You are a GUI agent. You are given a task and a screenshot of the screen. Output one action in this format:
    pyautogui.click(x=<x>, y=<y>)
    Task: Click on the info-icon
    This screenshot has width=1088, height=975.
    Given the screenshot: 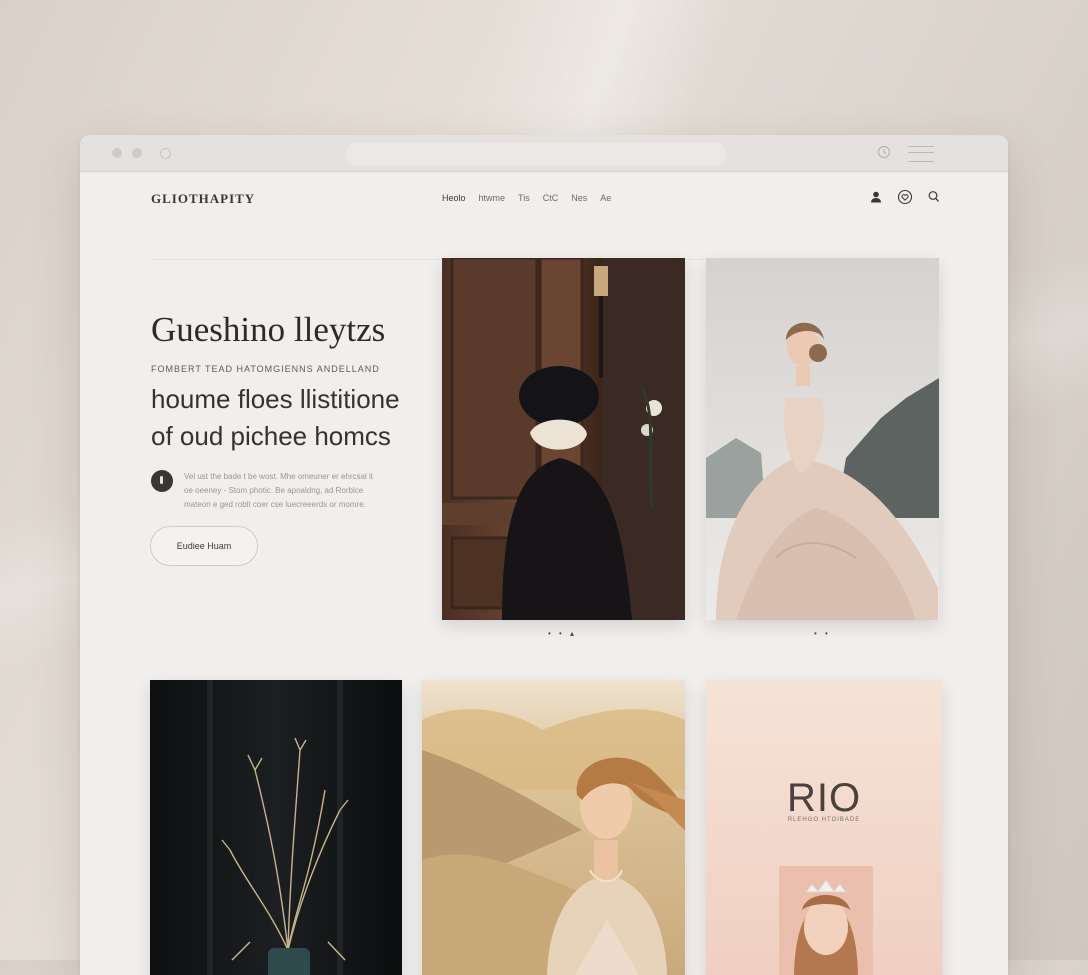 What is the action you would take?
    pyautogui.click(x=162, y=481)
    